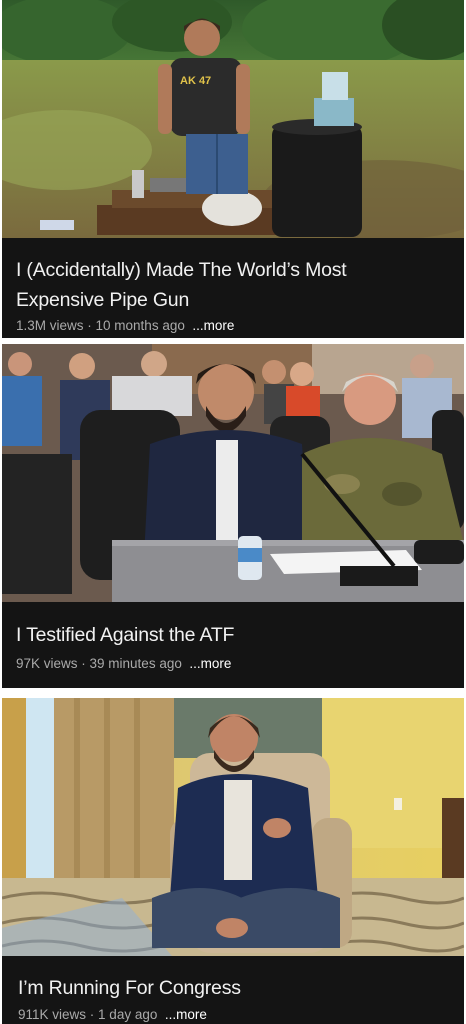 This screenshot has width=466, height=1024. I want to click on video-metadata: 1.3M views · 10 months ago ...more, so click(125, 326).